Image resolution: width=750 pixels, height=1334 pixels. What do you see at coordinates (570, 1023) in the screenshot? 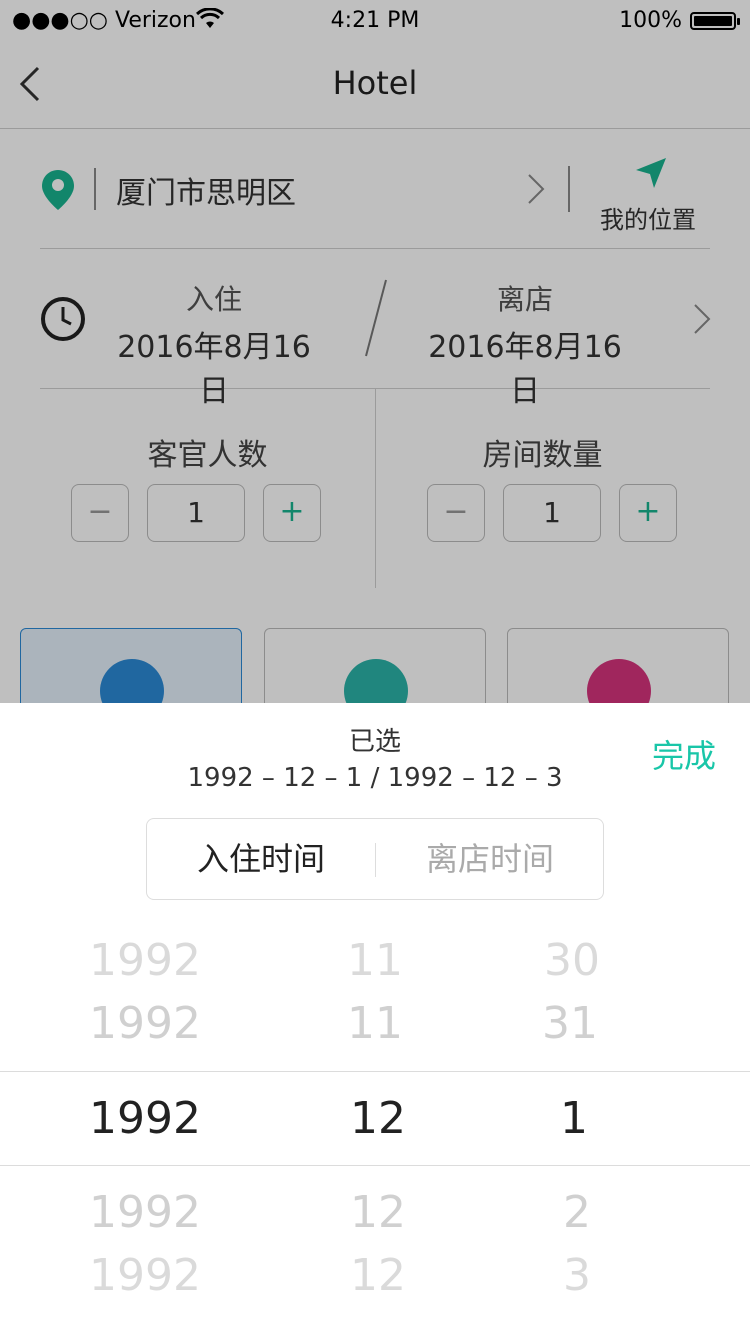
I see `day-option: 31` at bounding box center [570, 1023].